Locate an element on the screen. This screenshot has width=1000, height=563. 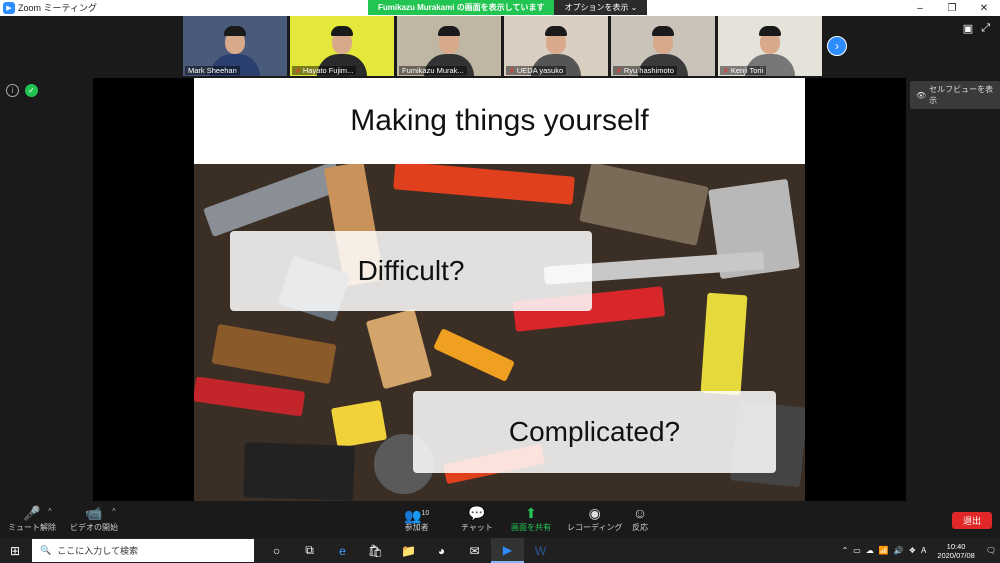
dropbox-icon: ❖ is located at coordinates (912, 550).